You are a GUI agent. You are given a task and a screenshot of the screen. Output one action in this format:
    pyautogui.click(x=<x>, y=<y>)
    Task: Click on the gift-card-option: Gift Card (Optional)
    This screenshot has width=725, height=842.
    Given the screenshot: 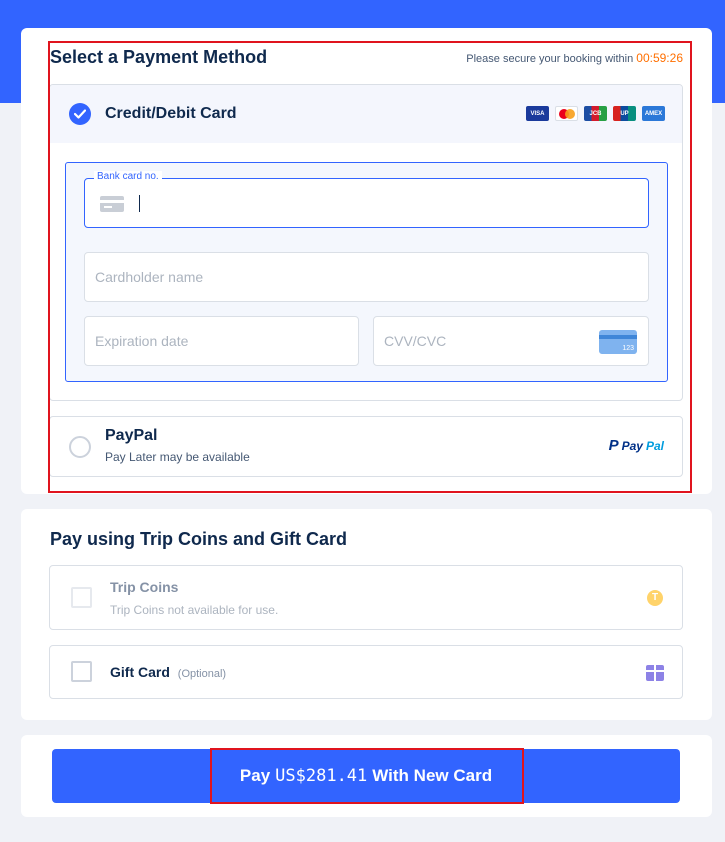 What is the action you would take?
    pyautogui.click(x=366, y=672)
    